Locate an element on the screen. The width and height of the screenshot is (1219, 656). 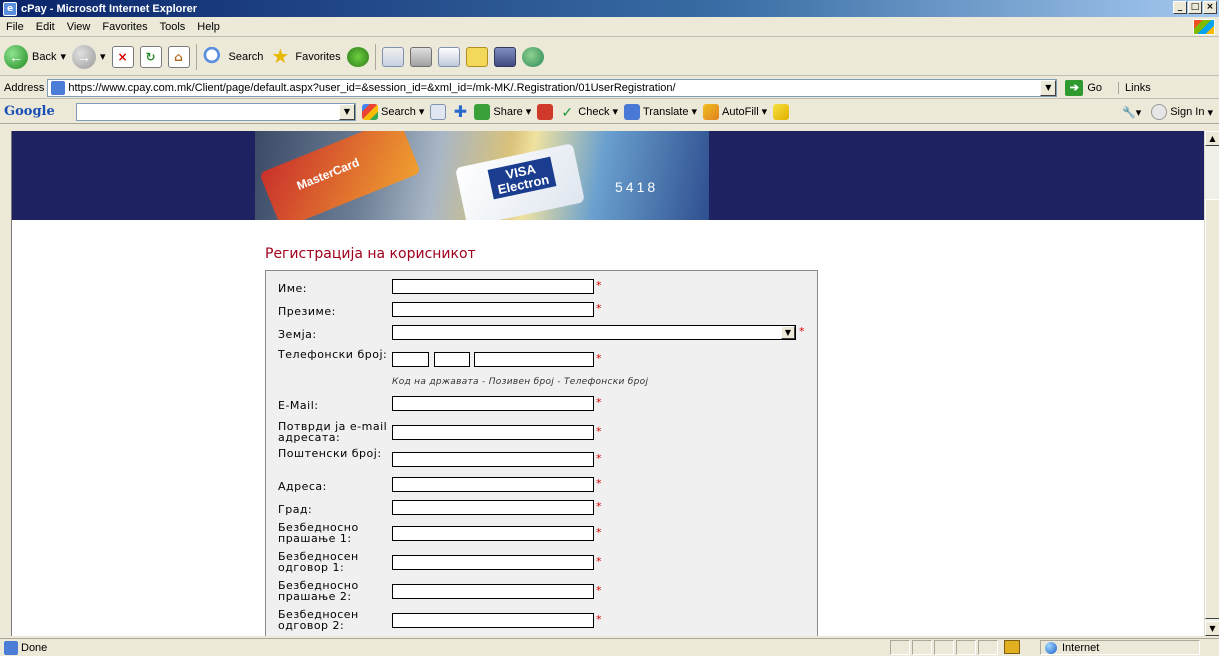
translate-dropdown-icon: ▾ is located at coordinates (694, 111).